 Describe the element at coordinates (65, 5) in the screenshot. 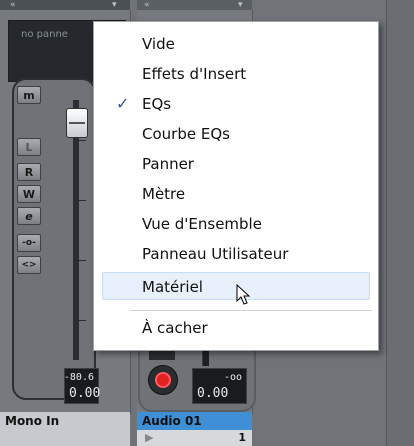

I see `strip-header-left` at that location.